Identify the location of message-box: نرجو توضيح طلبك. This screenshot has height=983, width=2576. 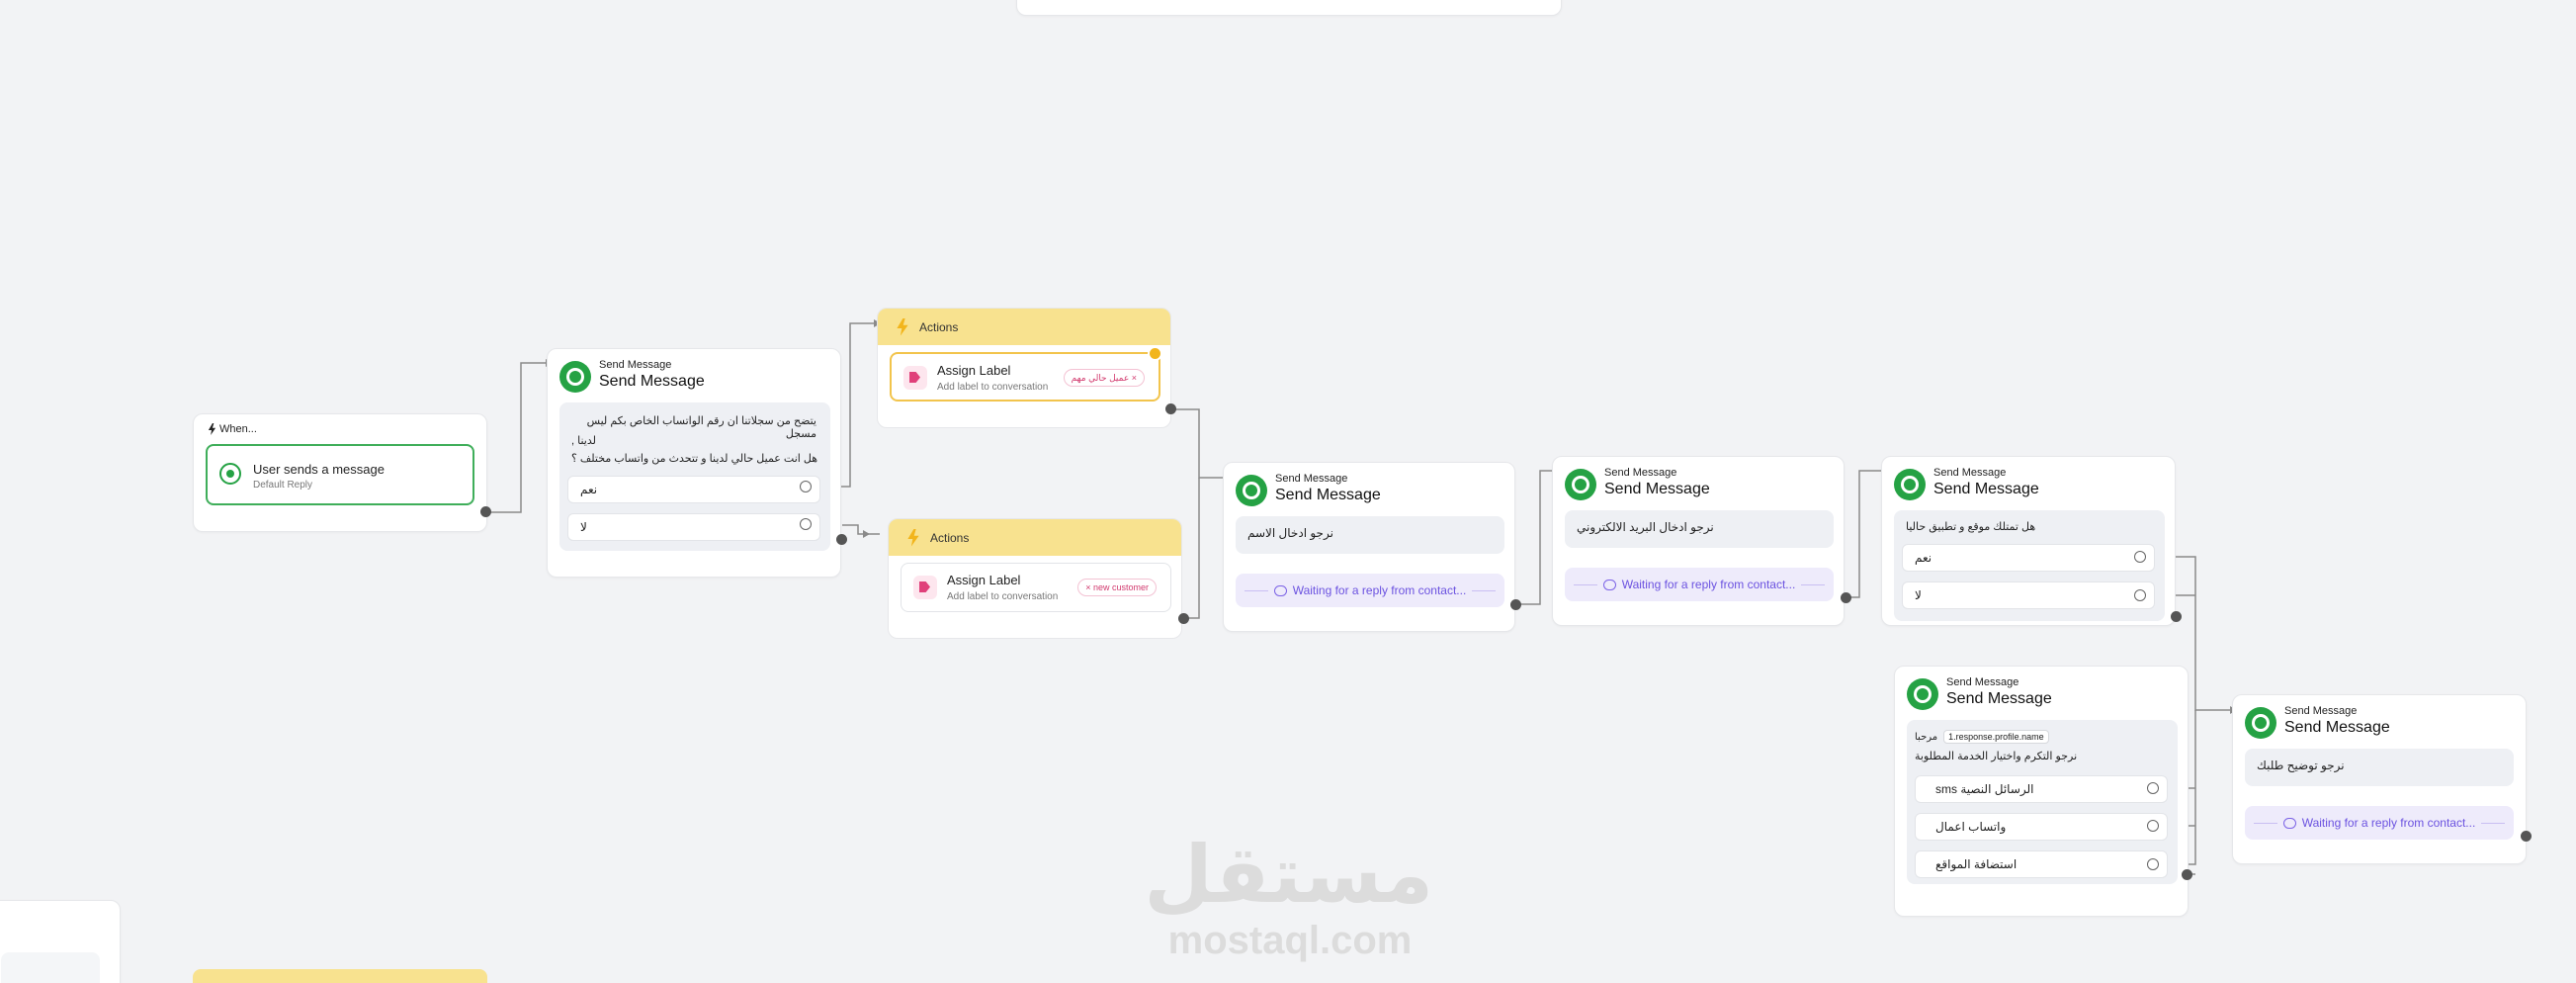
(2379, 767).